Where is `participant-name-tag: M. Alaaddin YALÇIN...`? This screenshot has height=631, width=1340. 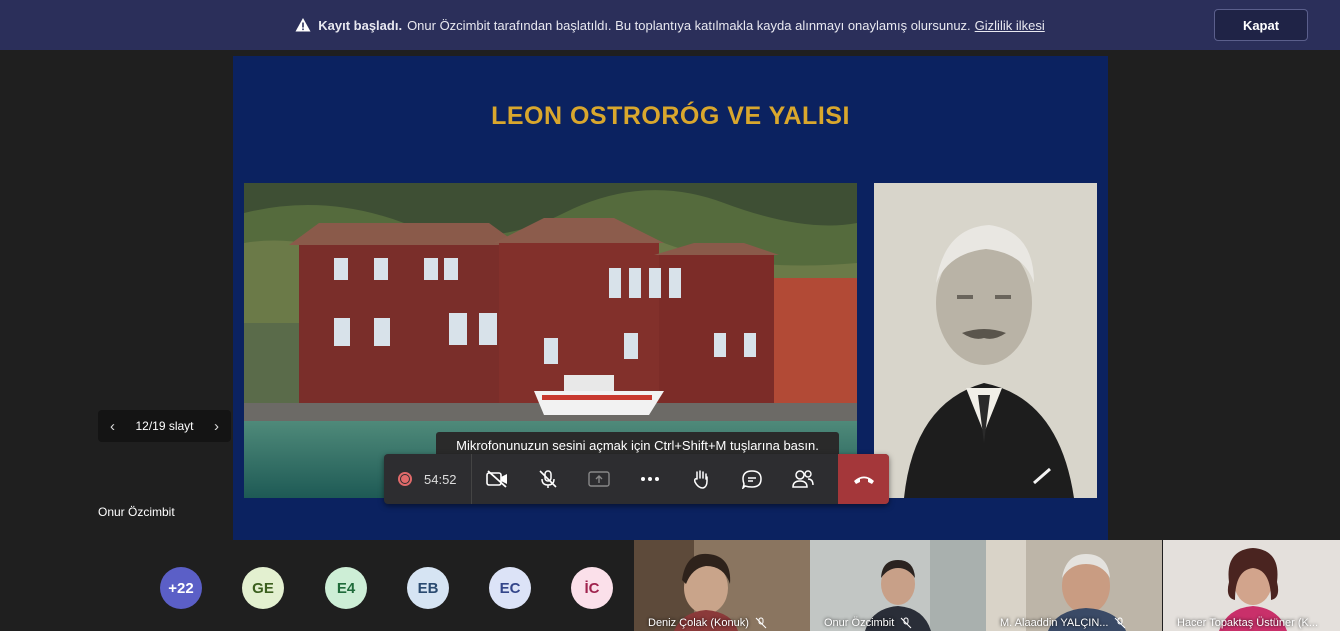
participant-name-tag: M. Alaaddin YALÇIN... is located at coordinates (1063, 623).